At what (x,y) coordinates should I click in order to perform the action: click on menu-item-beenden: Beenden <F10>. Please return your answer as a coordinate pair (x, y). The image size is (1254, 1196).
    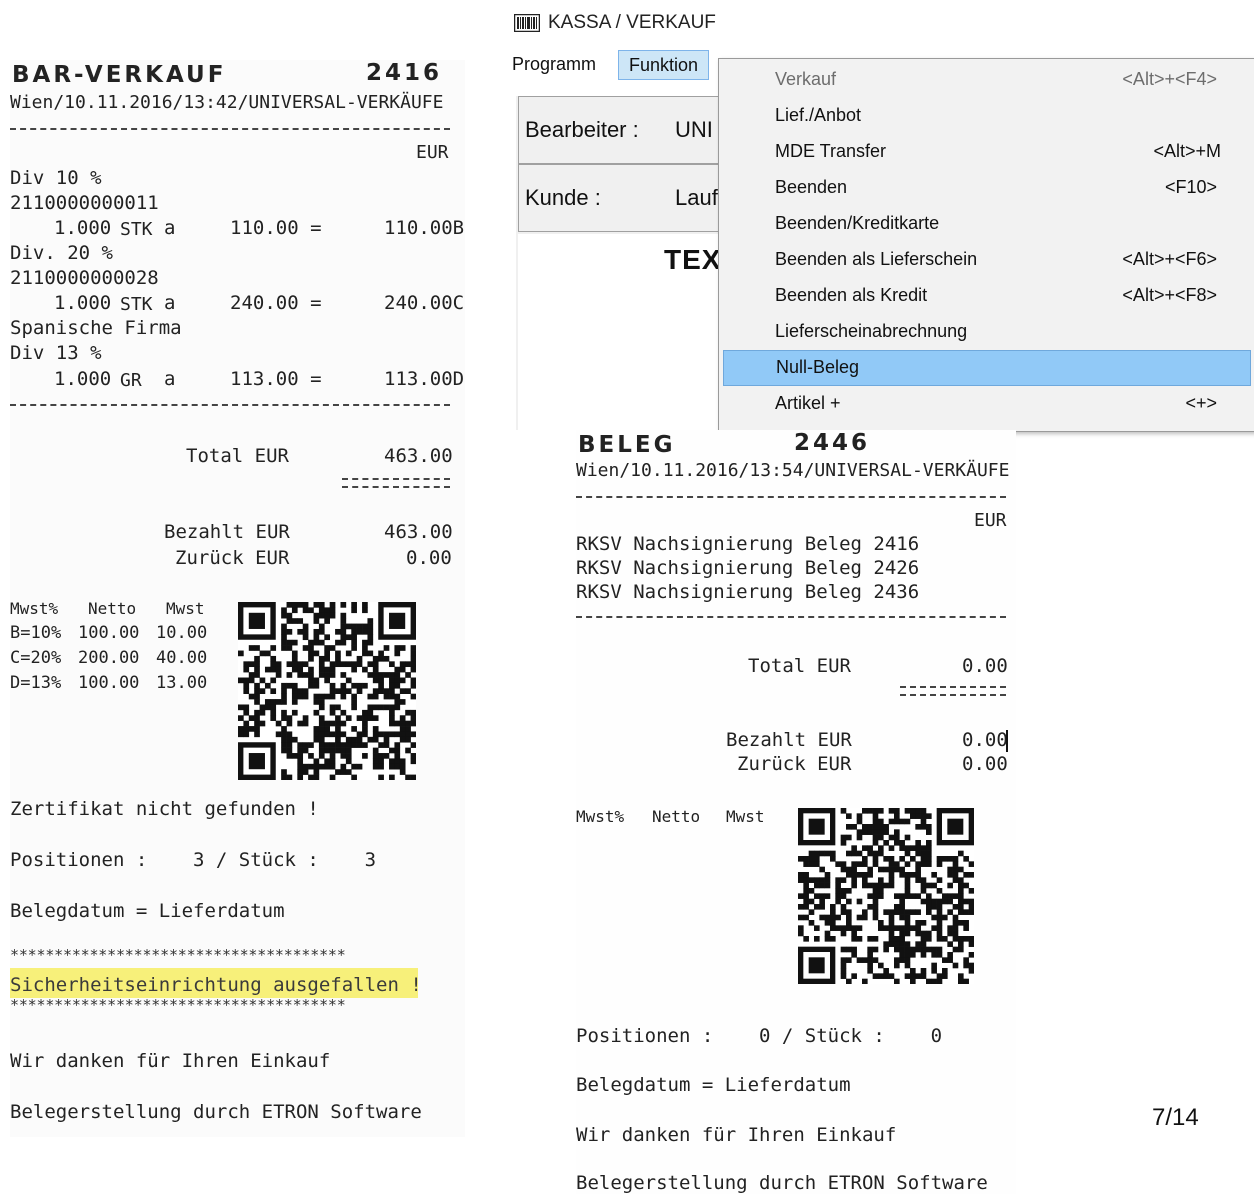
    Looking at the image, I should click on (986, 188).